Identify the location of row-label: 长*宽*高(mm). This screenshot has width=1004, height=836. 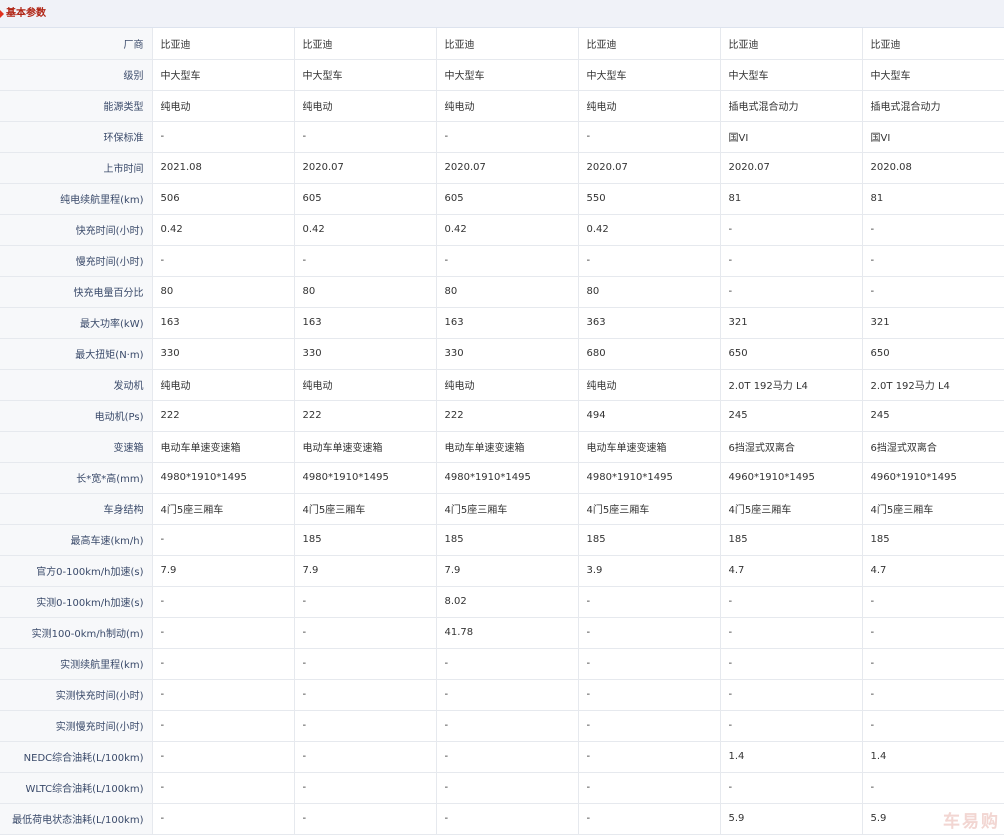
(76, 478).